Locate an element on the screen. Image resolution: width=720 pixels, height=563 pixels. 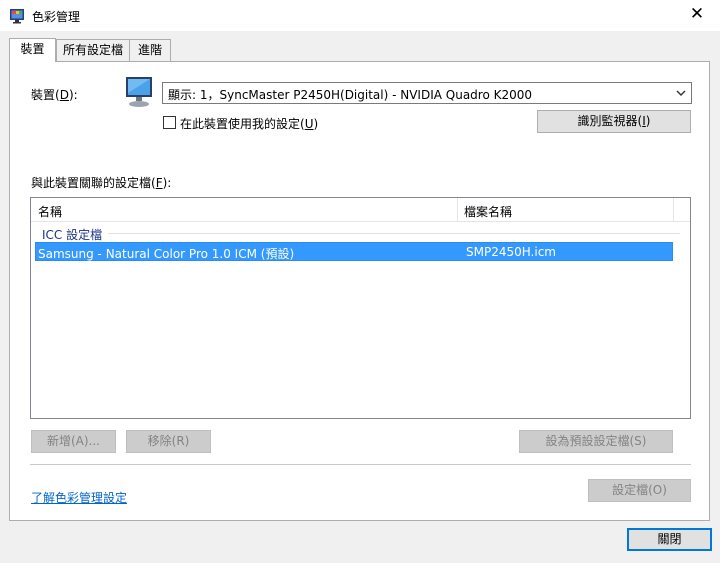
profiles-list-header: 名稱 檔案名稱 is located at coordinates (360, 210).